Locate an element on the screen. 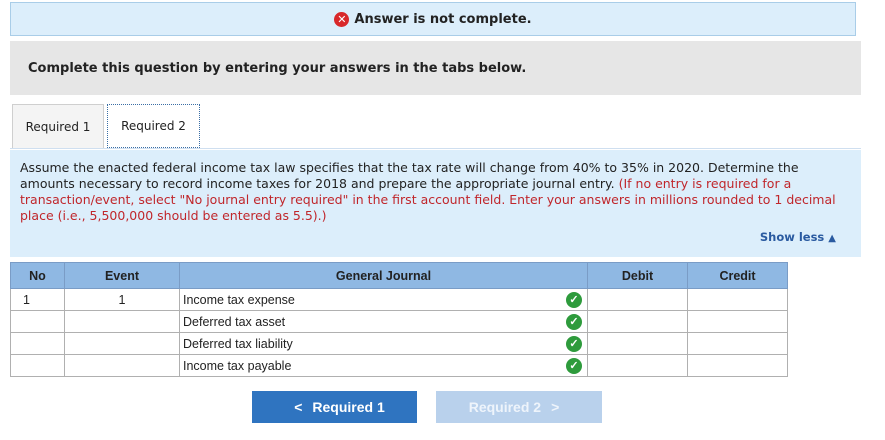 This screenshot has height=440, width=885. row-no: 1 is located at coordinates (37, 299).